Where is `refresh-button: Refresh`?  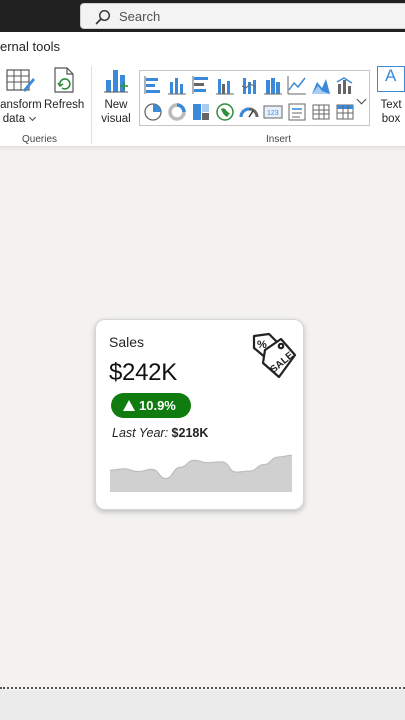
refresh-button: Refresh is located at coordinates (64, 96).